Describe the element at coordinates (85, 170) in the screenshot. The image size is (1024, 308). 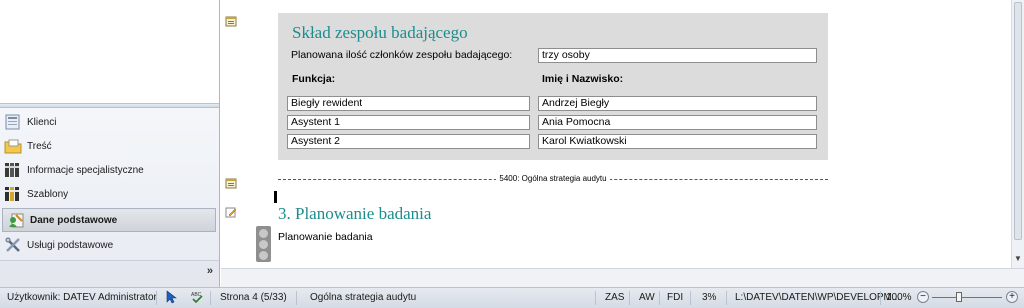
I see `nav-item-label: Informacje specjalistyczne` at that location.